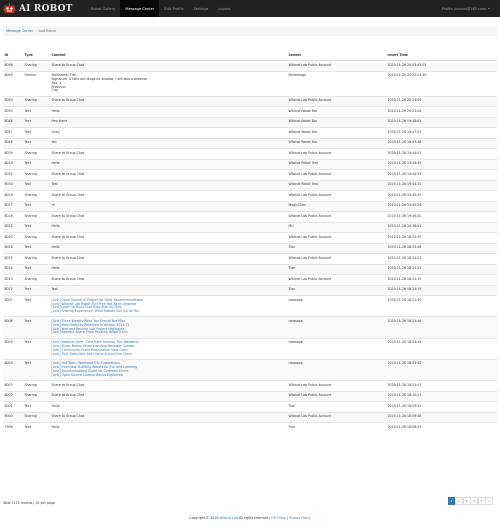 This screenshot has height=530, width=500. Describe the element at coordinates (13, 56) in the screenshot. I see `header-id: ID` at that location.